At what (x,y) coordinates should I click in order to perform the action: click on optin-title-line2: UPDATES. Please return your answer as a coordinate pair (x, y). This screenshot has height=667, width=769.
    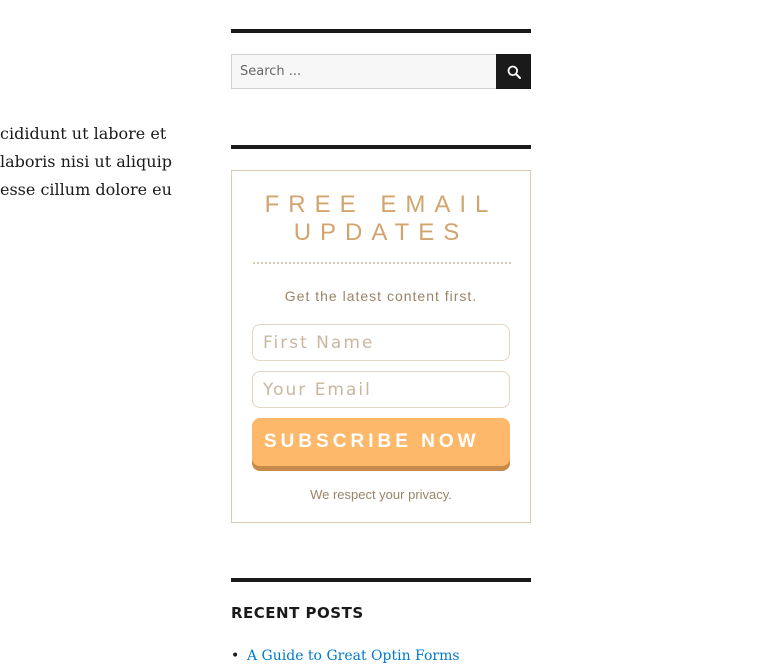
    Looking at the image, I should click on (381, 232).